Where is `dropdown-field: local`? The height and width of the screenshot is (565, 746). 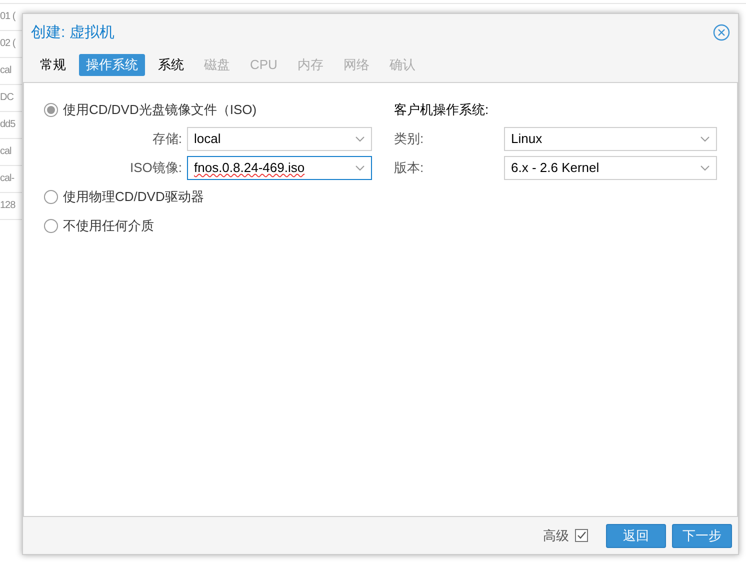 dropdown-field: local is located at coordinates (279, 138).